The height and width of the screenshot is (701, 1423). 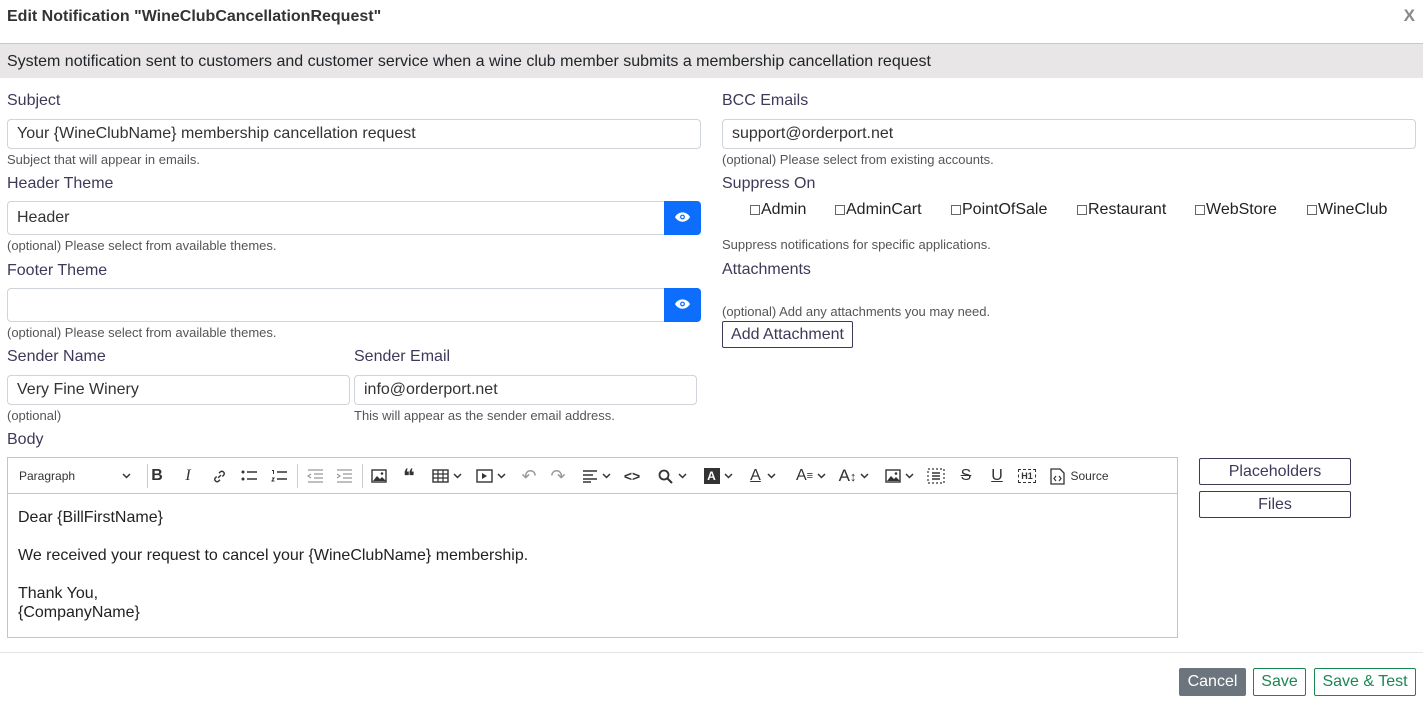 What do you see at coordinates (854, 476) in the screenshot?
I see `font-size-icon: A ↕` at bounding box center [854, 476].